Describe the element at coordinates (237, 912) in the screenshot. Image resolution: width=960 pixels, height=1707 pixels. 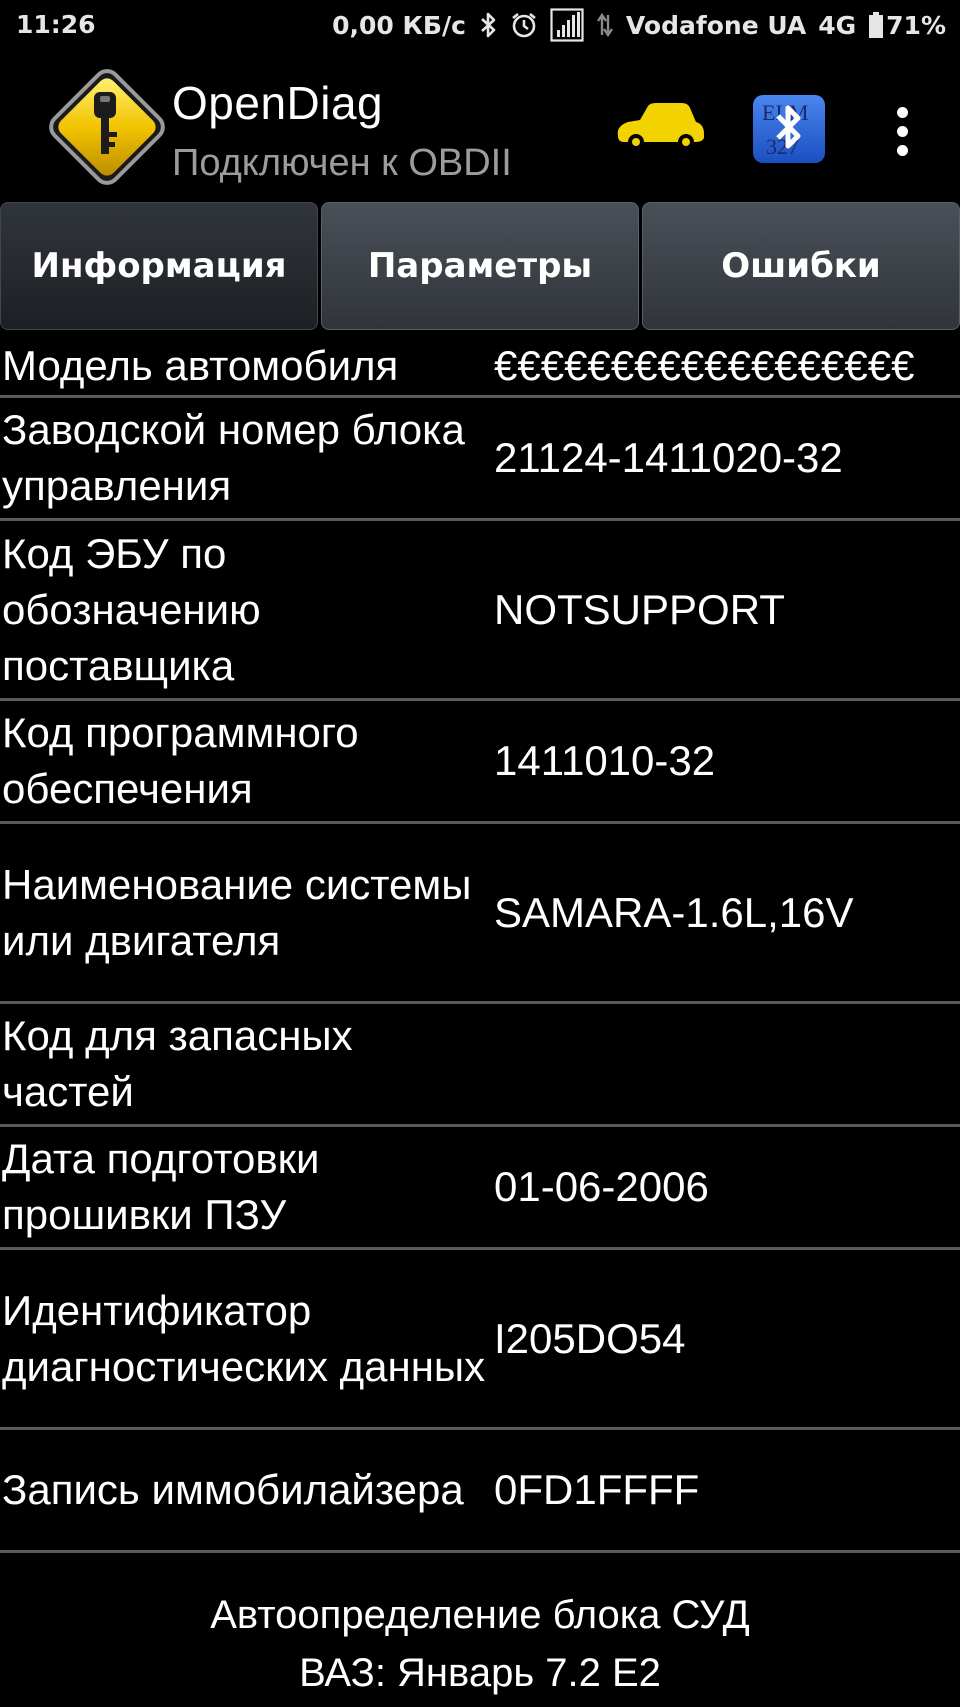
I see `info-label: Наименование системы или двигателя` at that location.